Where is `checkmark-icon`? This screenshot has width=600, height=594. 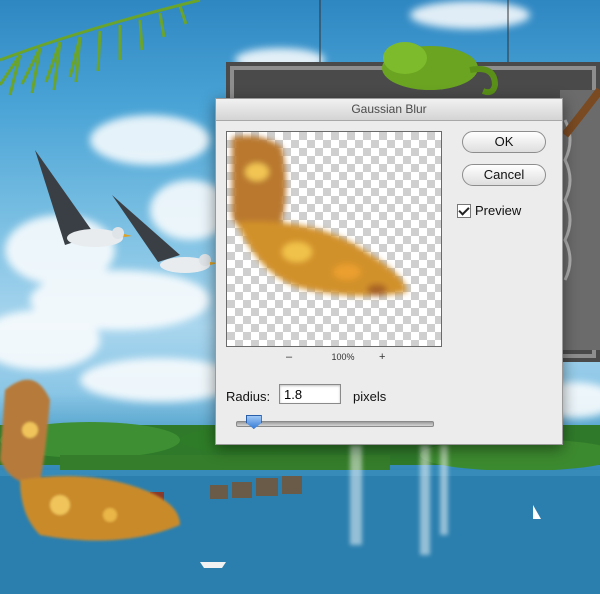
checkmark-icon is located at coordinates (464, 211).